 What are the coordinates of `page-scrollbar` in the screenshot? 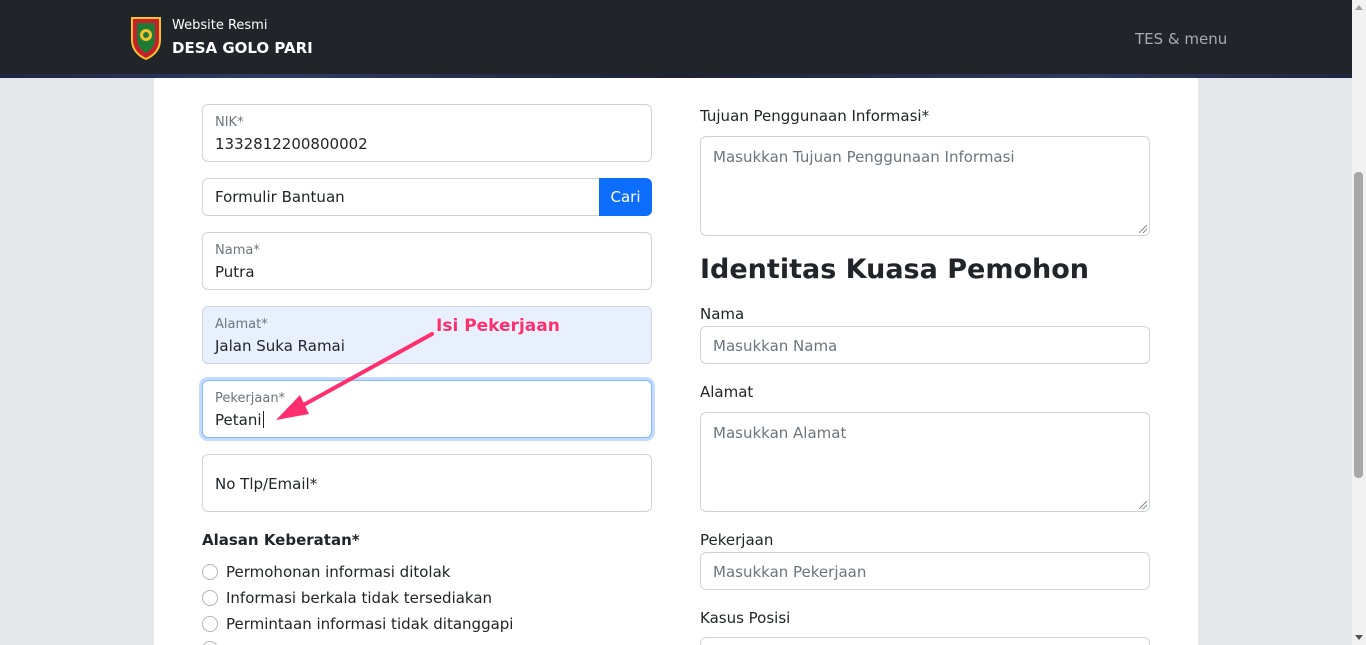 It's located at (1359, 322).